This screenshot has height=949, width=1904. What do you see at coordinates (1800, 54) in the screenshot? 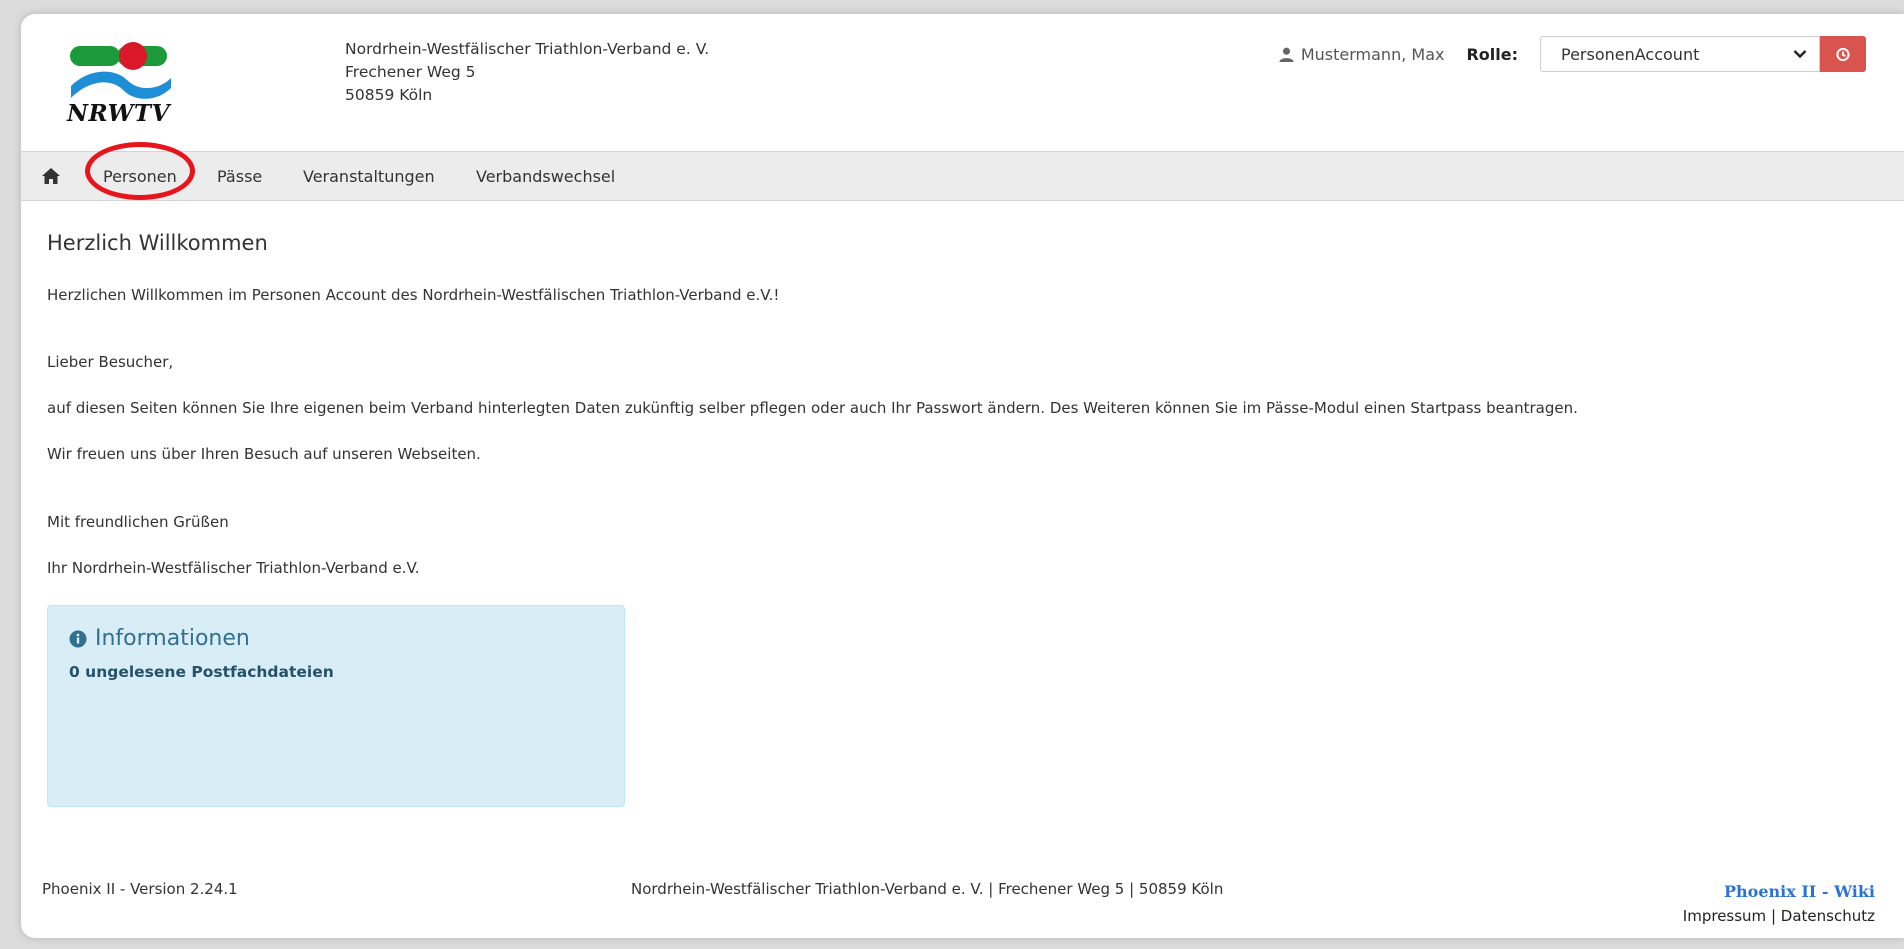
I see `chevron-down-icon` at bounding box center [1800, 54].